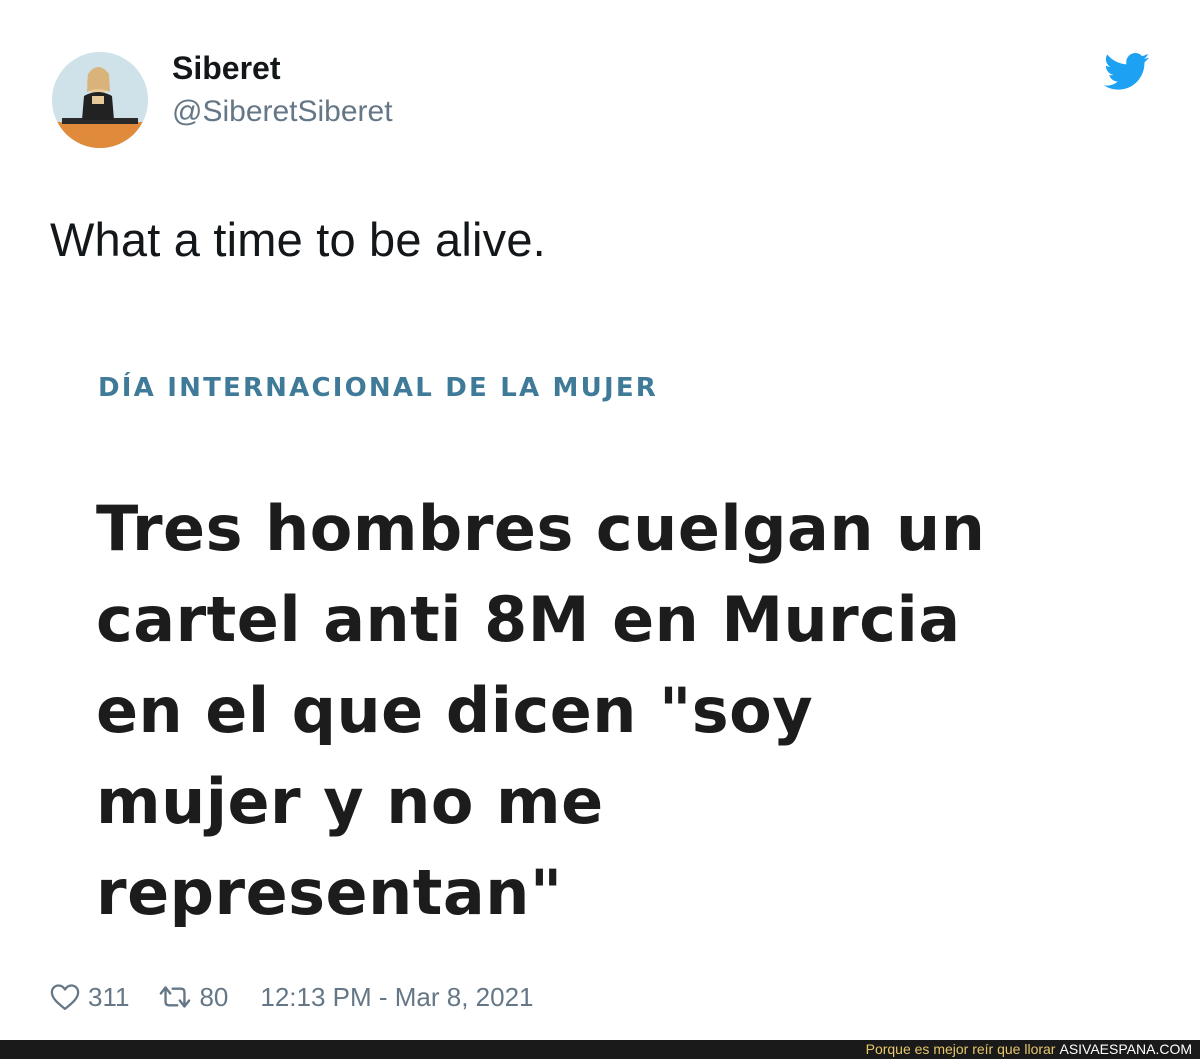  I want to click on avatar, so click(100, 100).